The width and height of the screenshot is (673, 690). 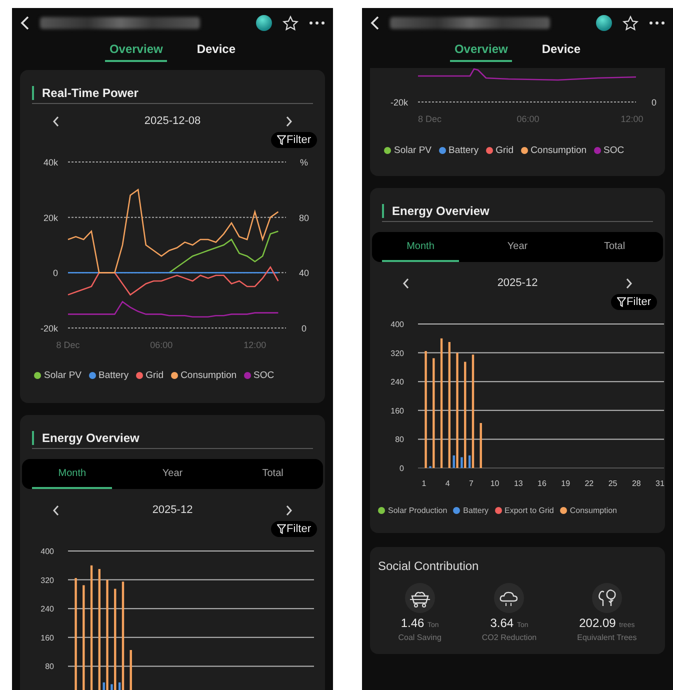 What do you see at coordinates (429, 566) in the screenshot?
I see `section-title: Social Contribution` at bounding box center [429, 566].